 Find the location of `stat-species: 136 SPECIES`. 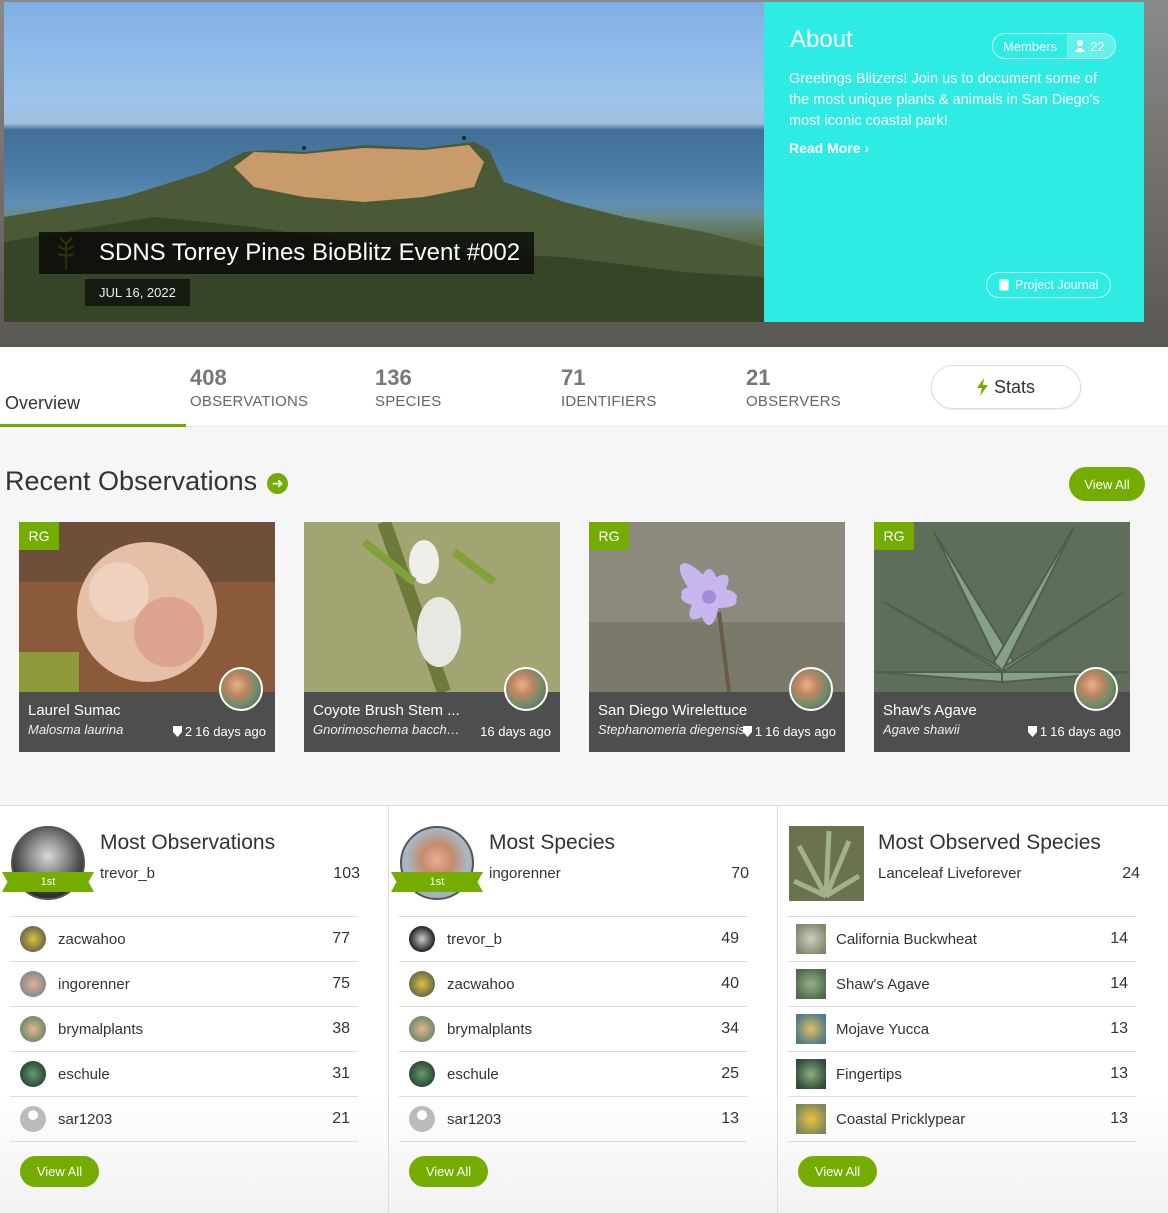

stat-species: 136 SPECIES is located at coordinates (408, 387).